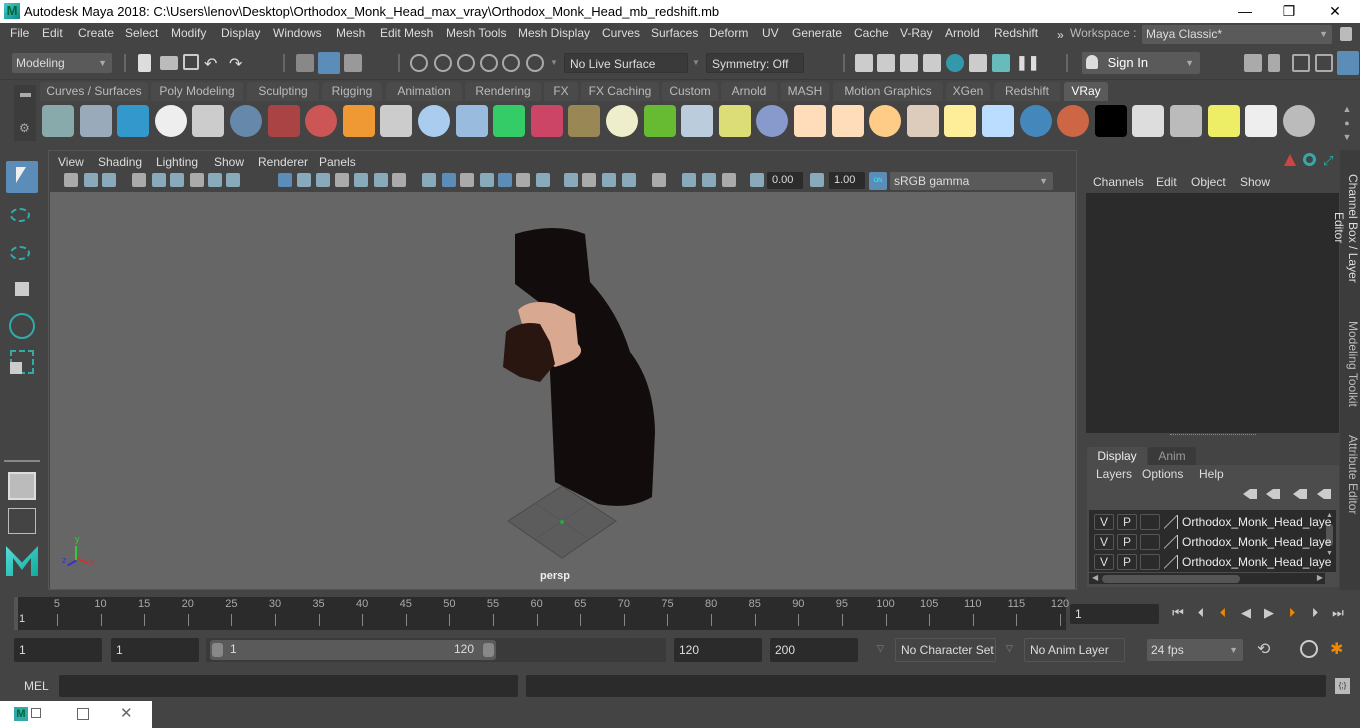 Image resolution: width=1360 pixels, height=728 pixels. What do you see at coordinates (449, 180) in the screenshot?
I see `smooth-shade-icon` at bounding box center [449, 180].